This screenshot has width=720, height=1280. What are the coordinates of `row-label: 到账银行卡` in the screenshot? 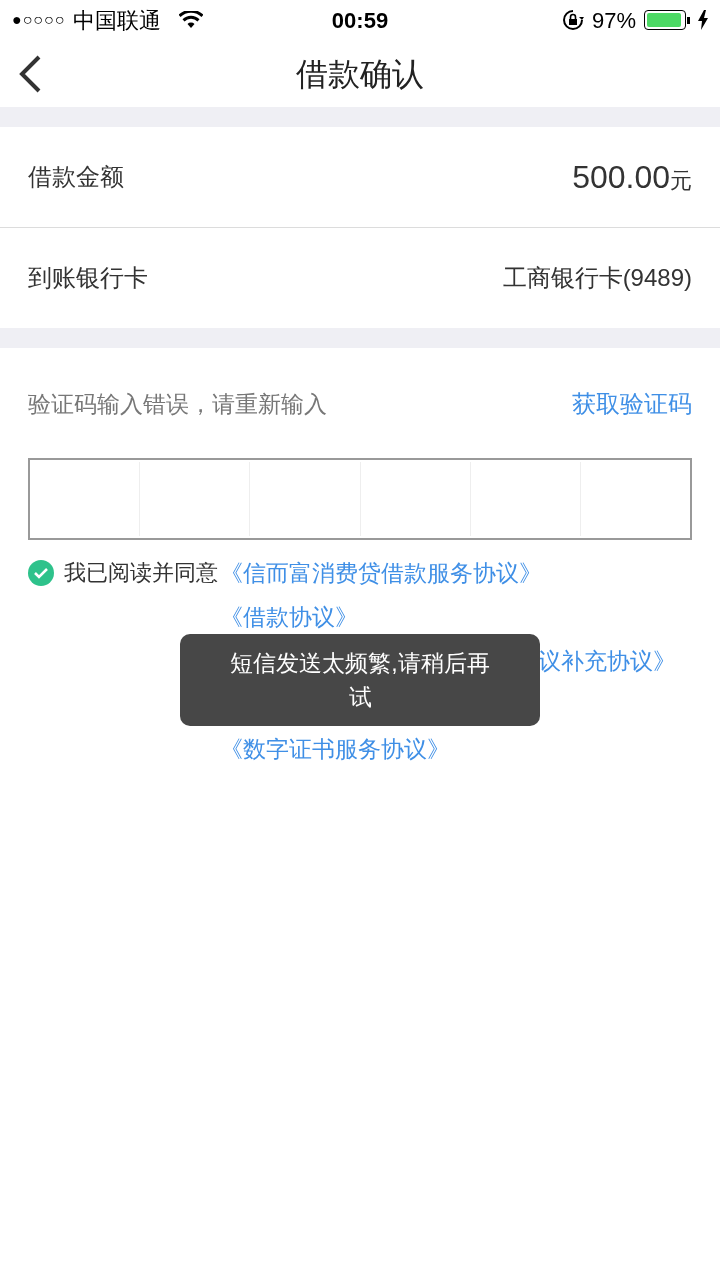 It's located at (88, 278).